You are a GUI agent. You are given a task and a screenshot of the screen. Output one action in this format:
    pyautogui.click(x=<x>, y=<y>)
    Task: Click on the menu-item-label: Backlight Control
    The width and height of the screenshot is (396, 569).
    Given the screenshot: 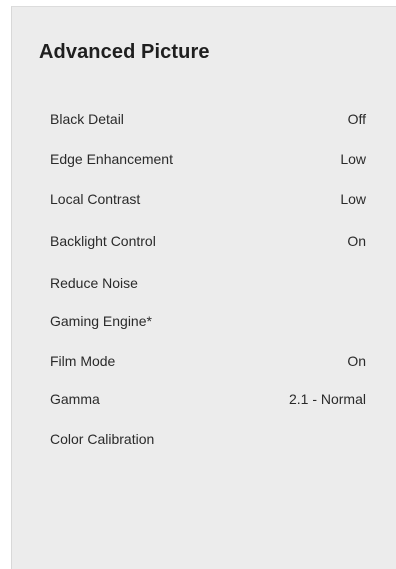 What is the action you would take?
    pyautogui.click(x=103, y=241)
    